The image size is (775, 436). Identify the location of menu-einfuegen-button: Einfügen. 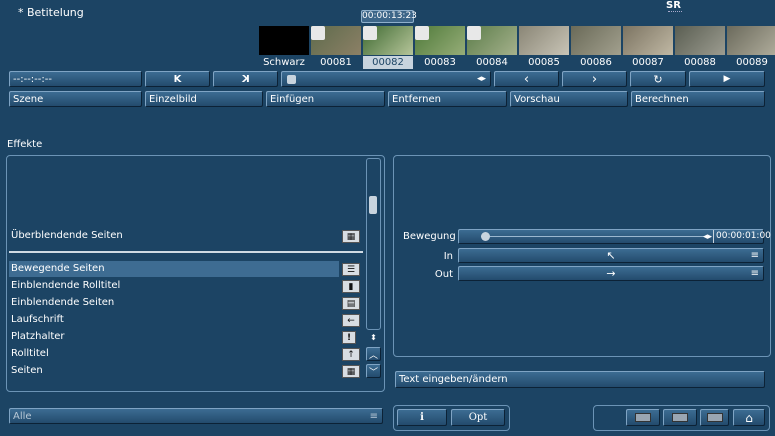
(325, 99).